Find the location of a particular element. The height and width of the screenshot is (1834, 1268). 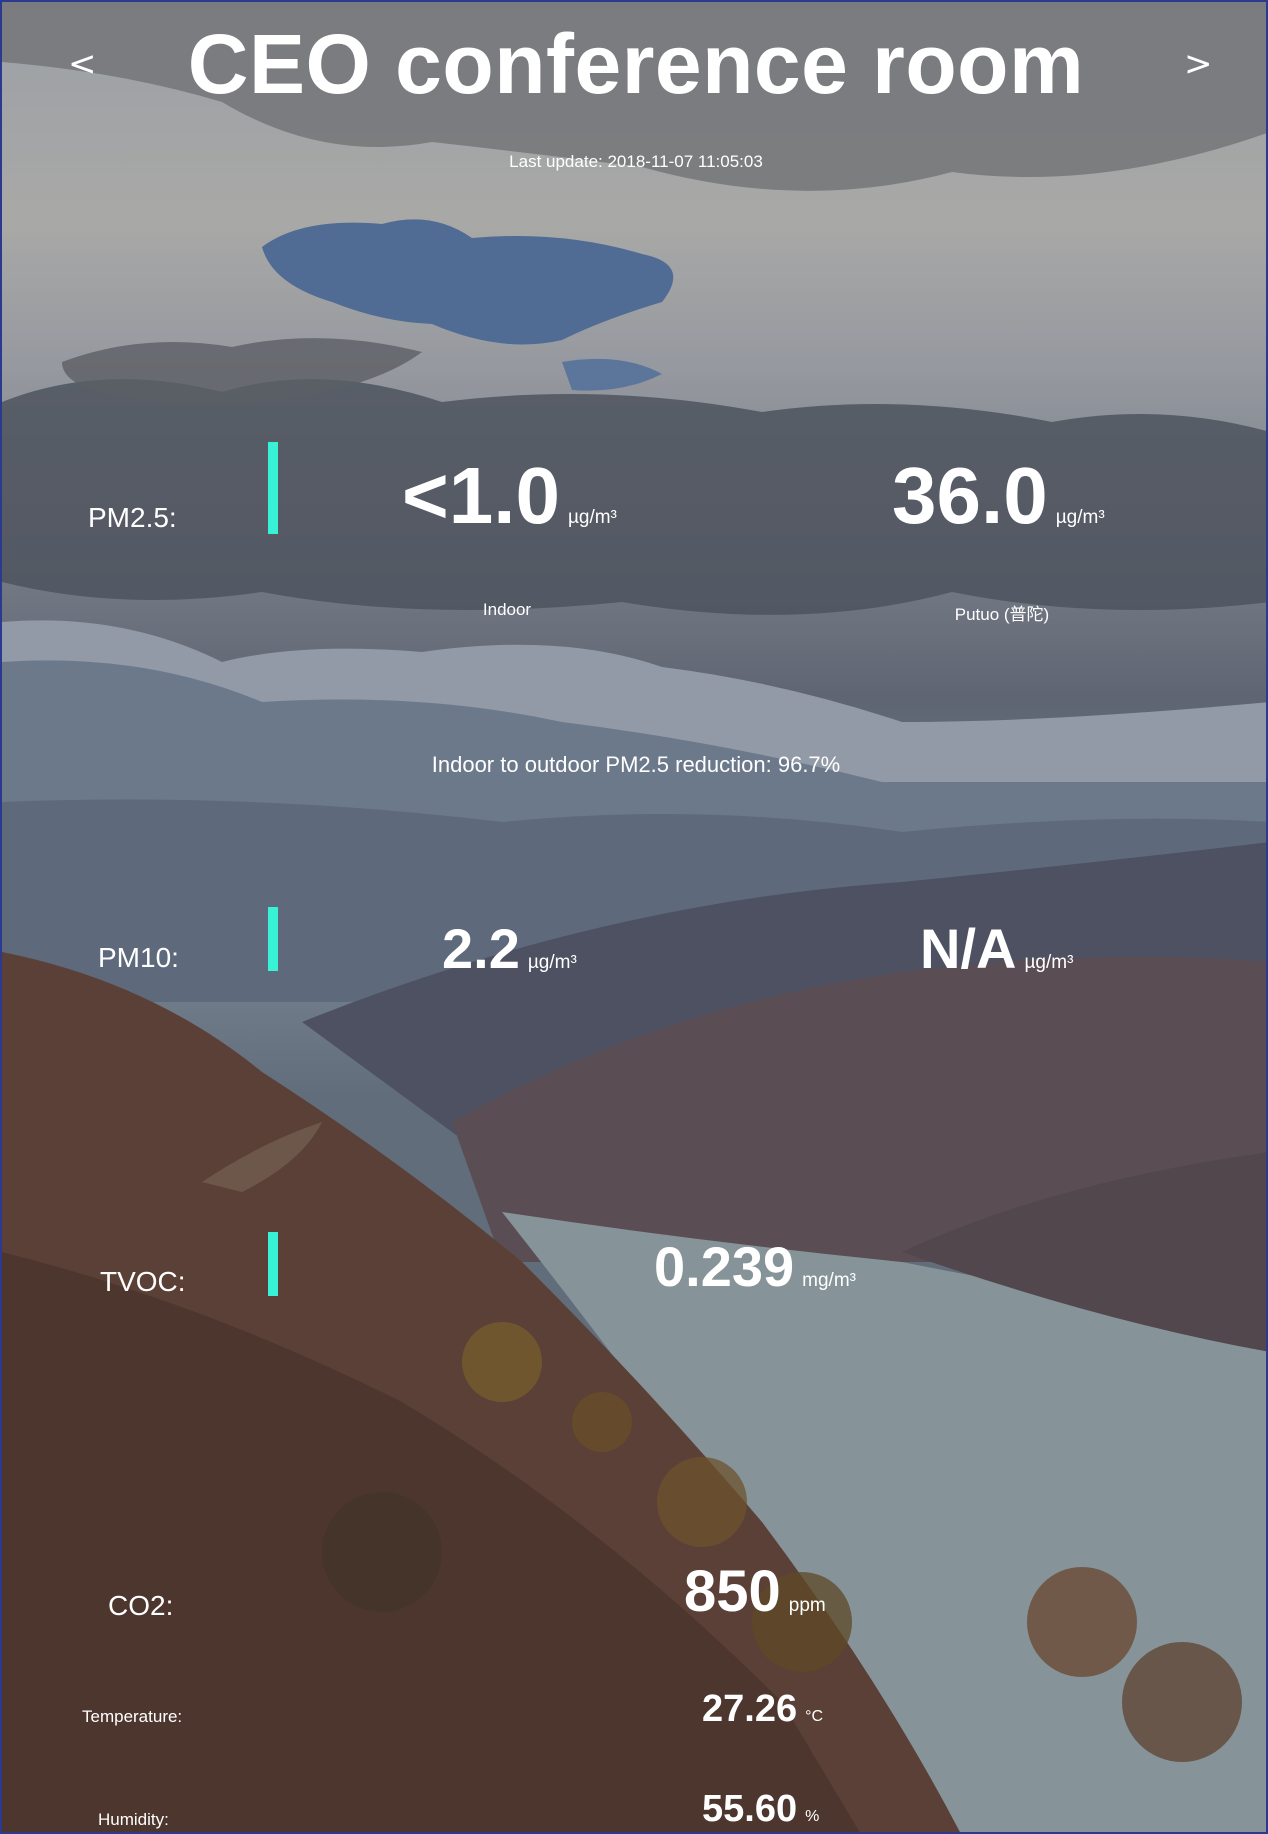

pm10-indoor-unit: µg/m³ is located at coordinates (552, 962).